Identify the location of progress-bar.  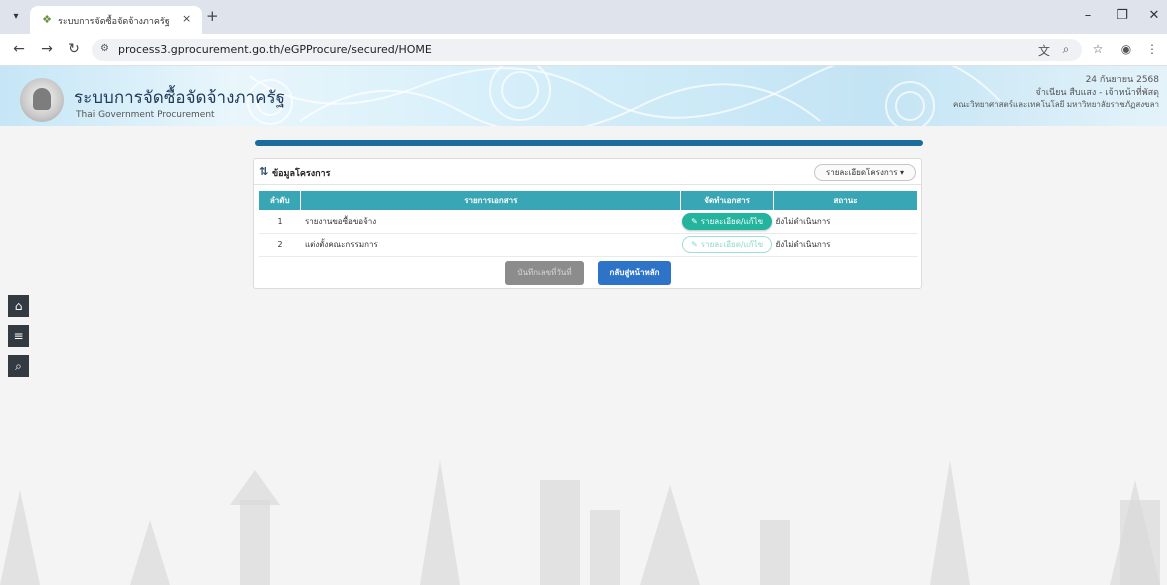
(589, 143).